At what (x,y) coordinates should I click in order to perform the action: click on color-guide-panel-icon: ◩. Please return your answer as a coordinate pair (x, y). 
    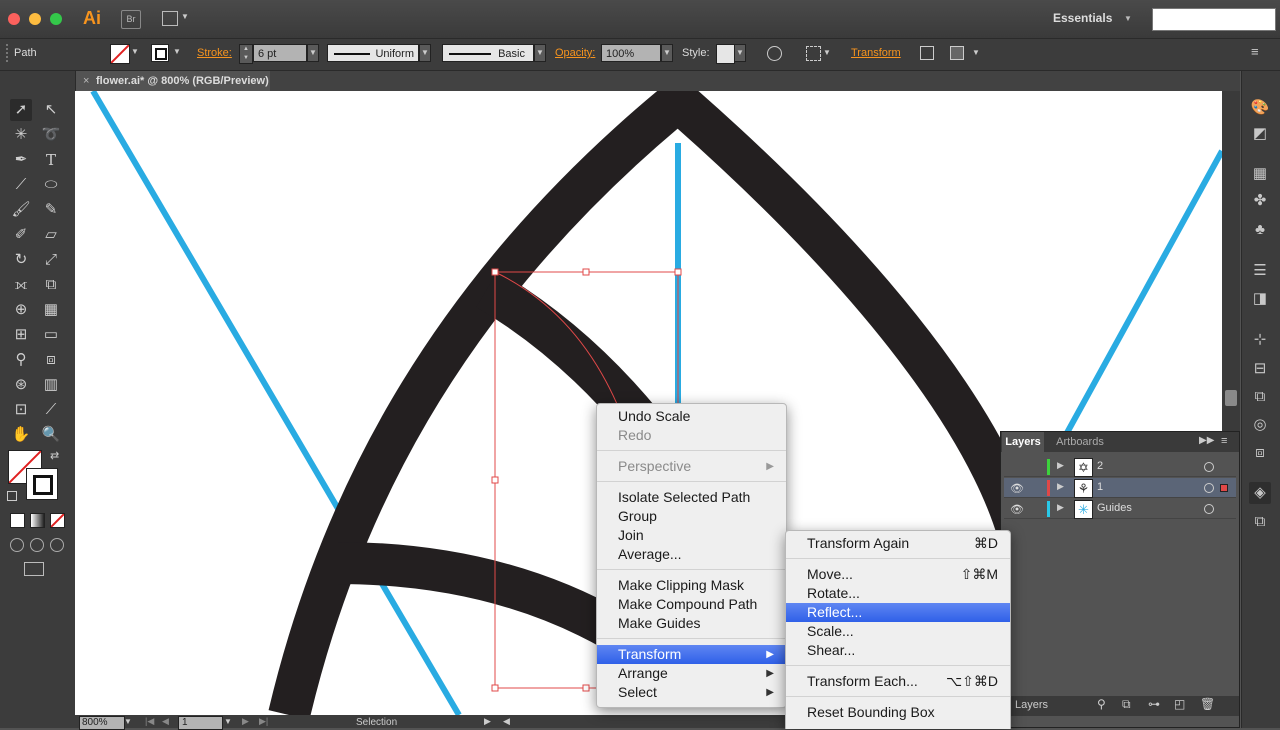
    Looking at the image, I should click on (1260, 134).